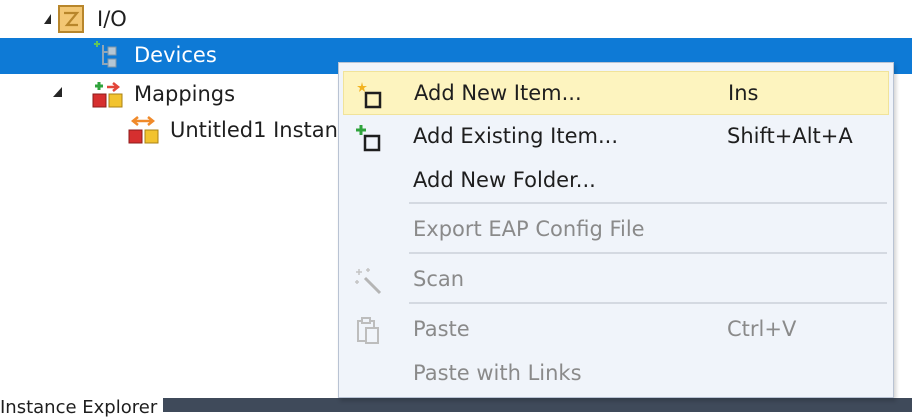 The image size is (912, 418). Describe the element at coordinates (762, 329) in the screenshot. I see `menu-item-shortcut: Ctrl+V` at that location.